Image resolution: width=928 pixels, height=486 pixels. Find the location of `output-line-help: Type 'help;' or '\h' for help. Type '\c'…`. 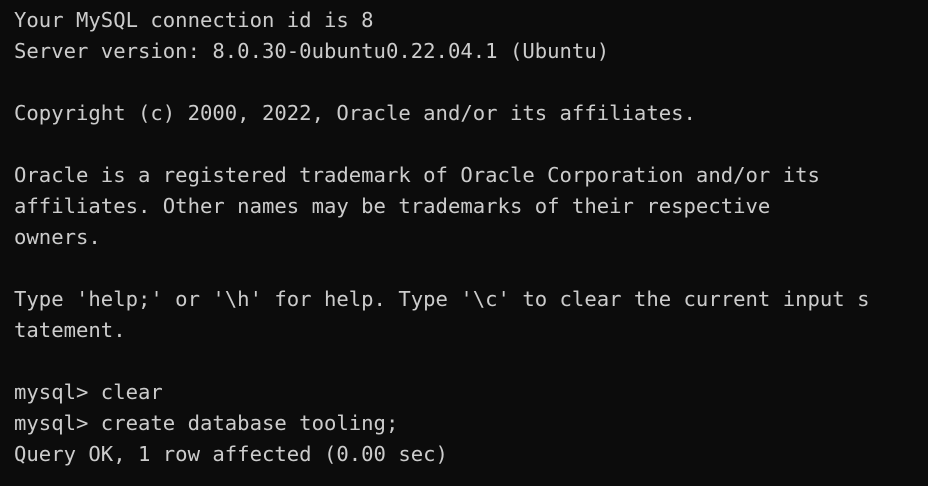

output-line-help: Type 'help;' or '\h' for help. Type '\c'… is located at coordinates (442, 299).